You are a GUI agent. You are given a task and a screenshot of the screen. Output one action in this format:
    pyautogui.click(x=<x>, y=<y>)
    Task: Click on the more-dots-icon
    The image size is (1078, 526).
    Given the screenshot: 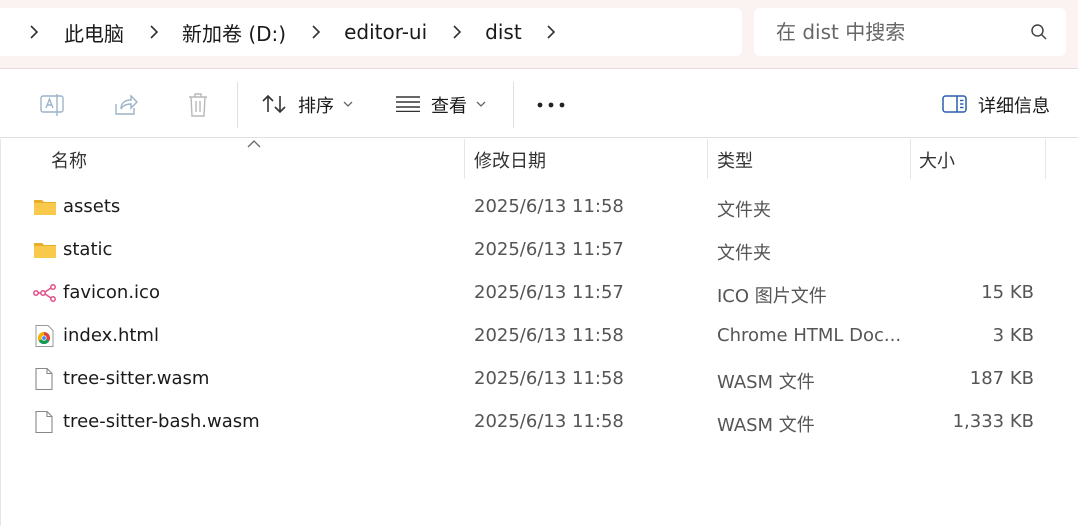 What is the action you would take?
    pyautogui.click(x=551, y=105)
    